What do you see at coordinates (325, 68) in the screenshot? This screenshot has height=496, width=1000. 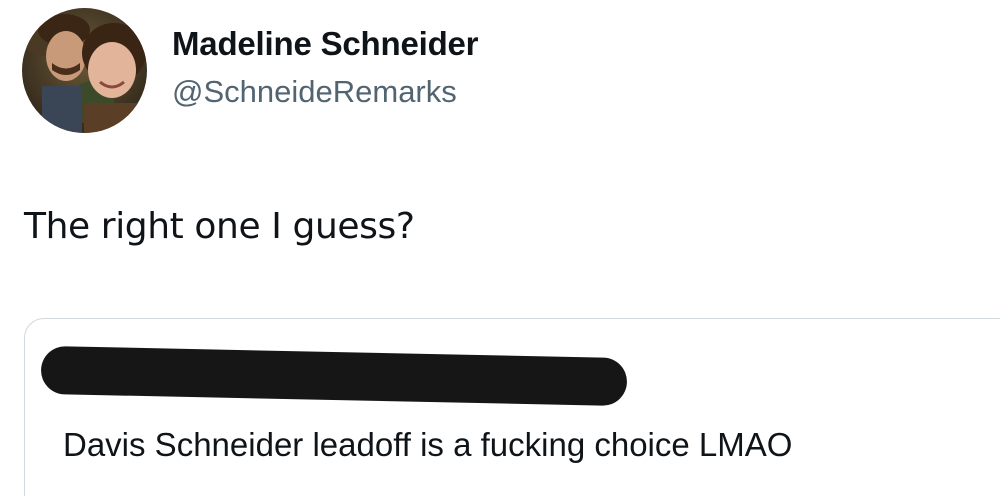 I see `author-info: Madeline Schneider @SchneideRemarks` at bounding box center [325, 68].